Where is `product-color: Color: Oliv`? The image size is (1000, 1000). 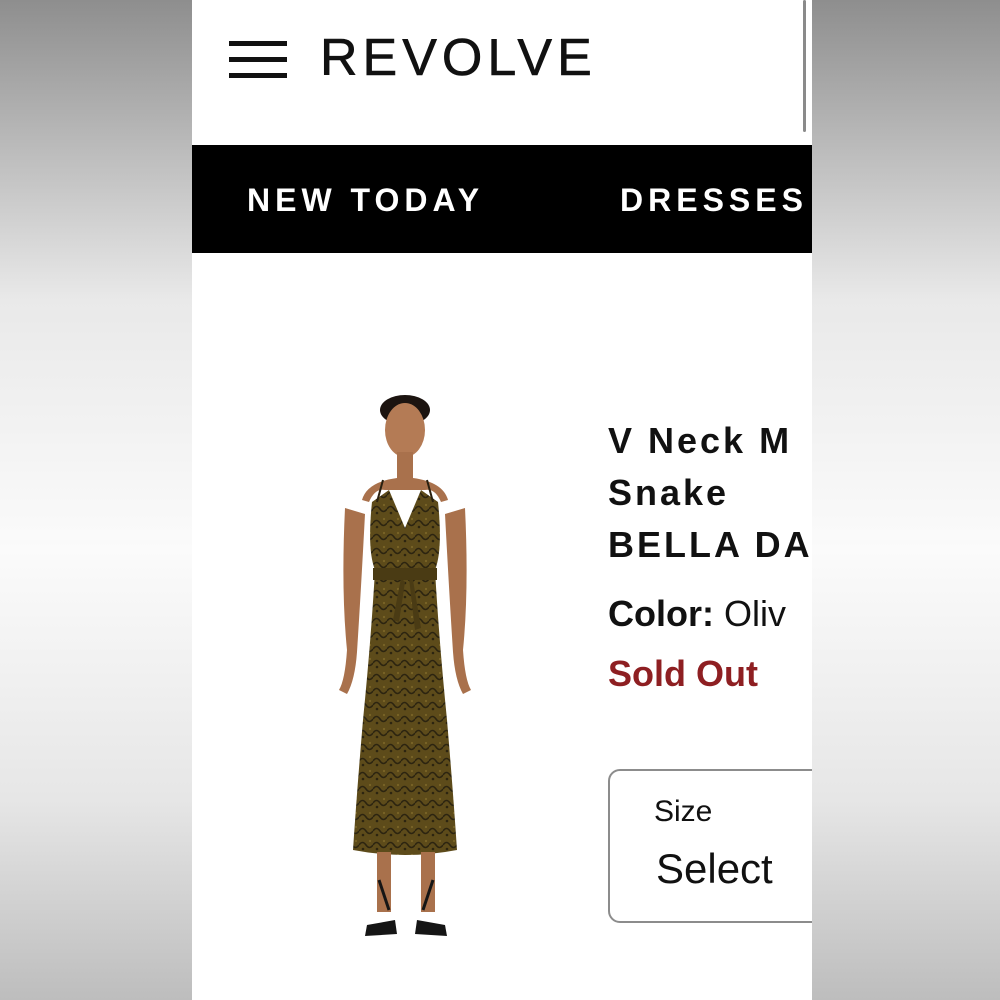
product-color: Color: Oliv is located at coordinates (710, 614).